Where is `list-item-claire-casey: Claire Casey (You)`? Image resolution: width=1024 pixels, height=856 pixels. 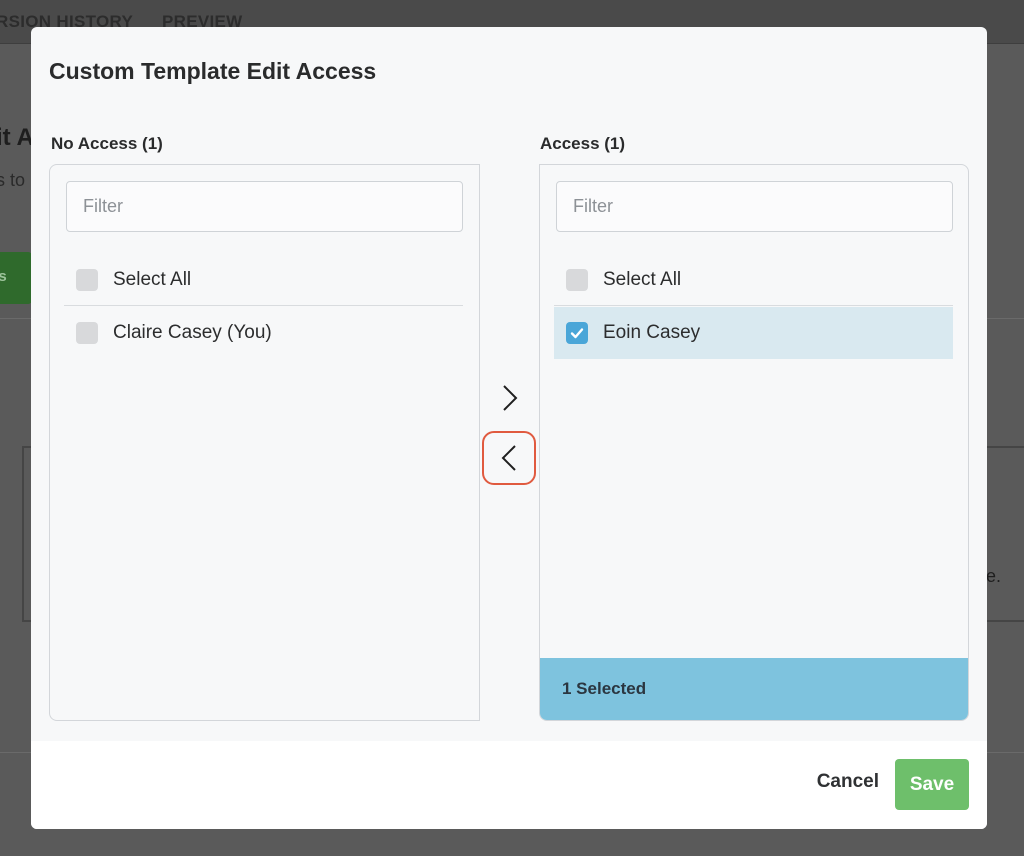
list-item-claire-casey: Claire Casey (You) is located at coordinates (263, 333).